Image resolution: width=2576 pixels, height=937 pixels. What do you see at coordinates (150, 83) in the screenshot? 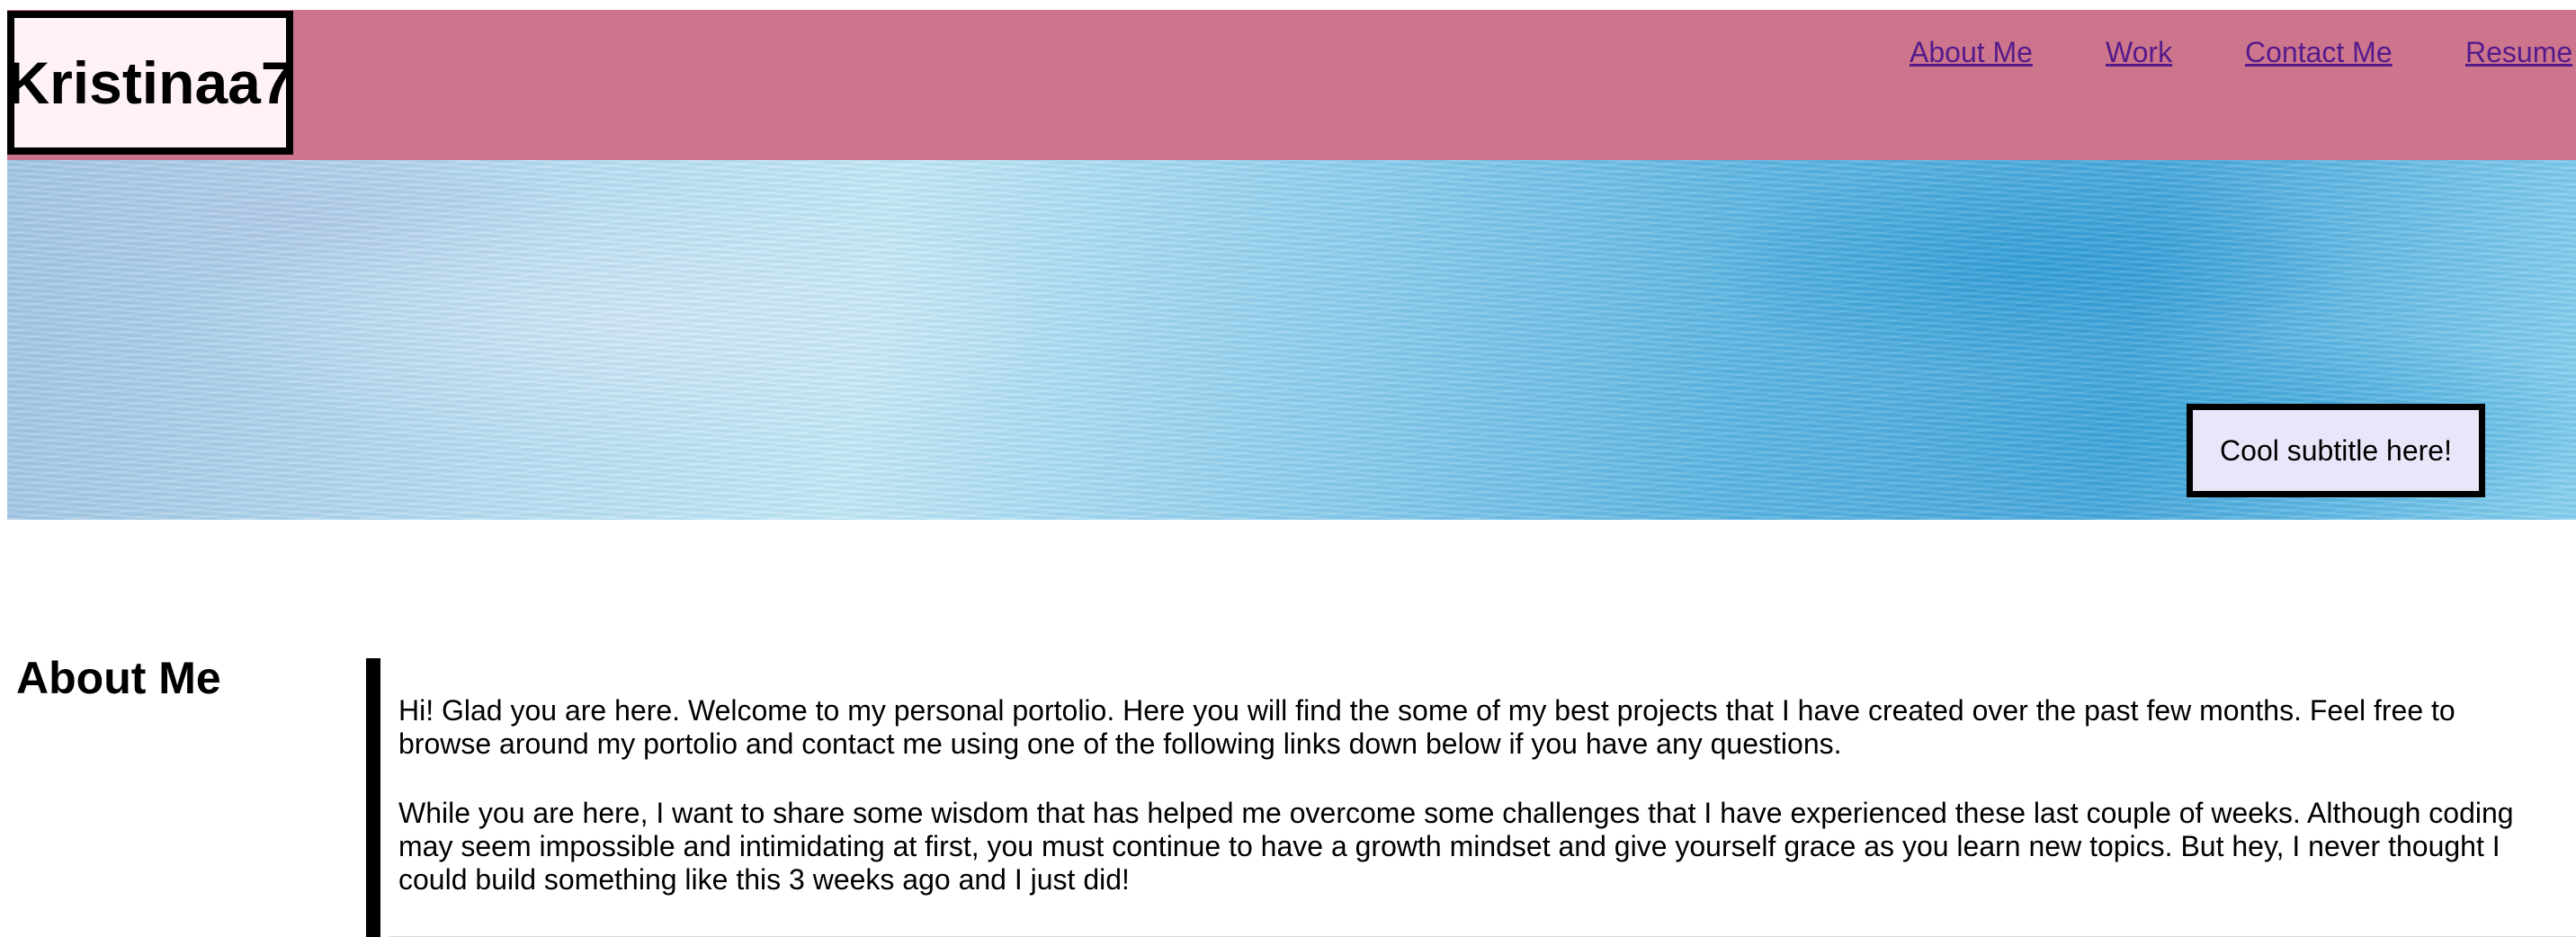
I see `site-logo: Kristinaa7` at bounding box center [150, 83].